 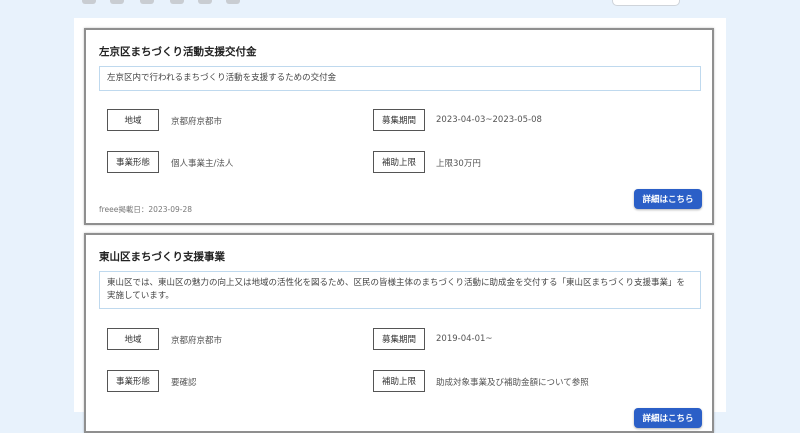 I want to click on posted-date: freee掲載日：2023-09-28, so click(x=145, y=209).